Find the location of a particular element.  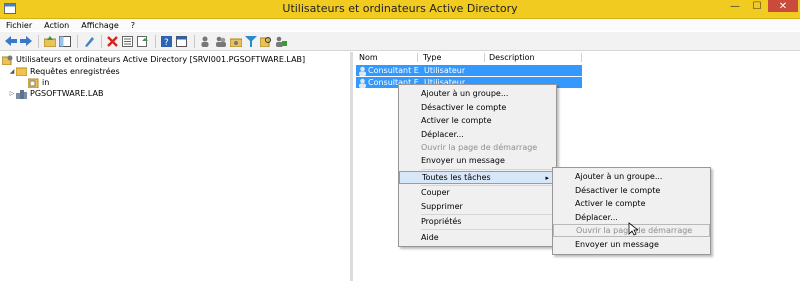

maximize-button: ☐ is located at coordinates (757, 6).